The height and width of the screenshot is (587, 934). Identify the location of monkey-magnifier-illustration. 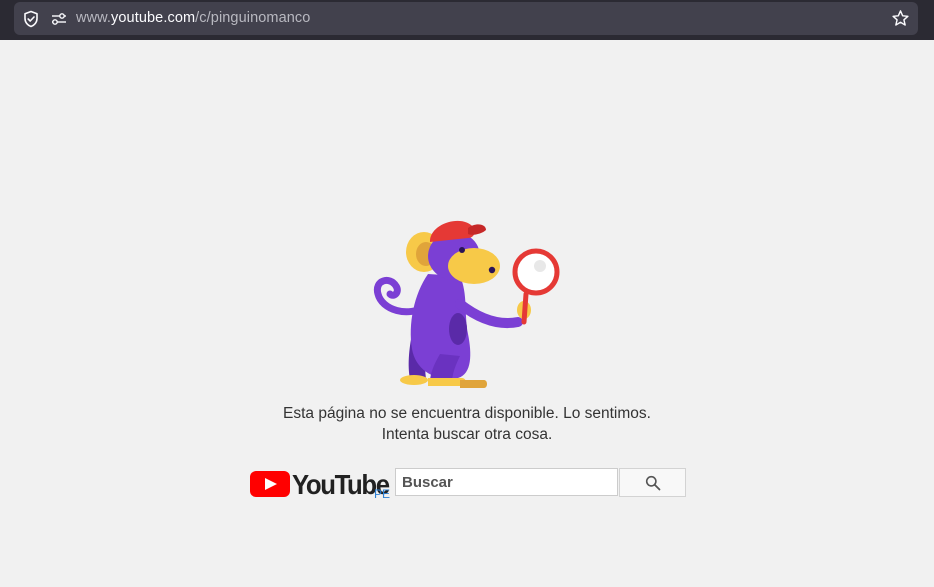
(466, 304).